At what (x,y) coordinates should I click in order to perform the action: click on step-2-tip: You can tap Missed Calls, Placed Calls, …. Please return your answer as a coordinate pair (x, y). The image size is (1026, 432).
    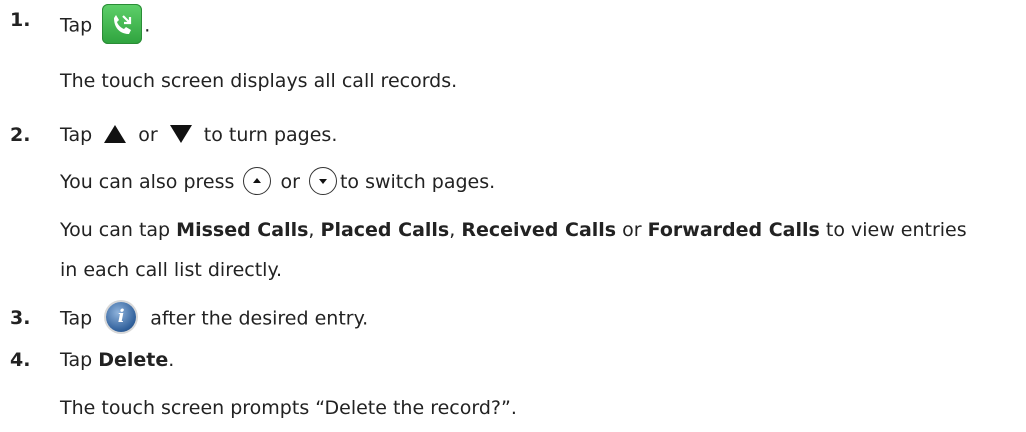
    Looking at the image, I should click on (513, 230).